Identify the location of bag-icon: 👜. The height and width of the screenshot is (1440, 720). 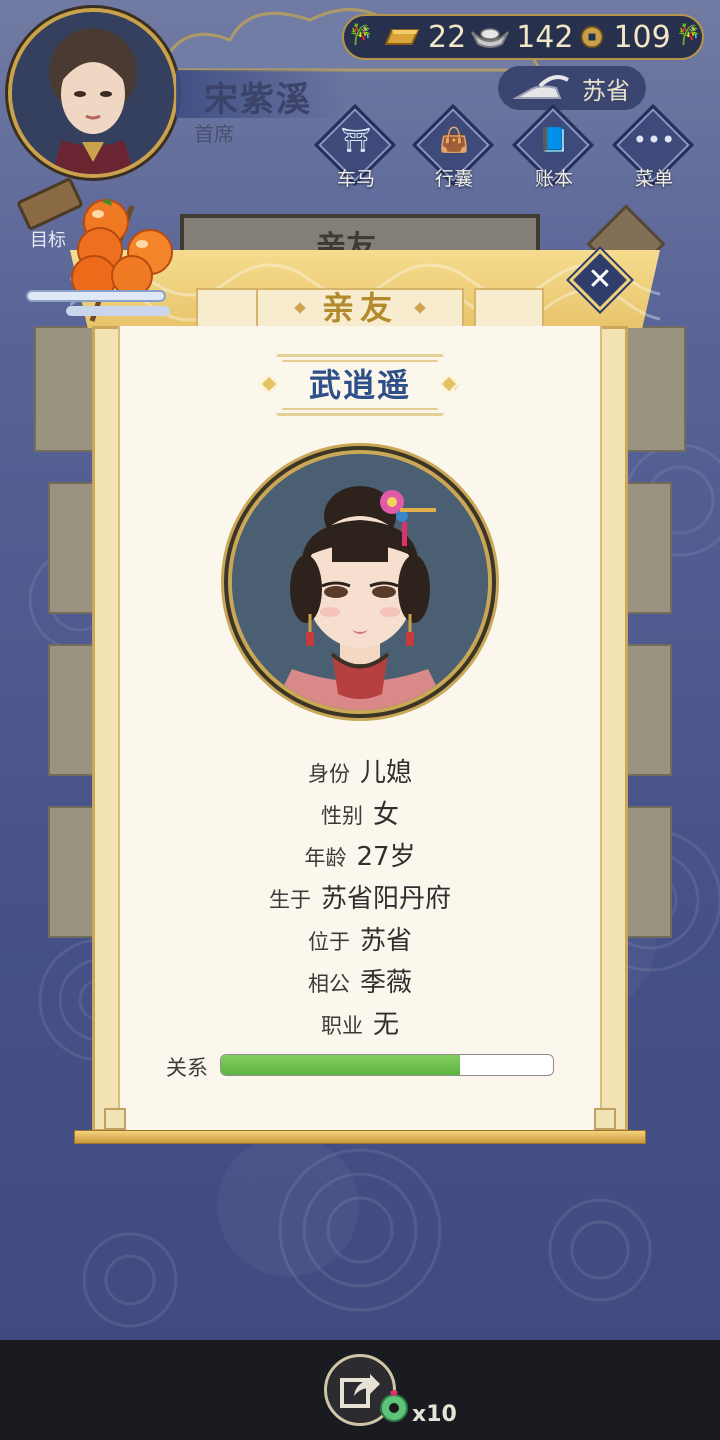
(454, 140).